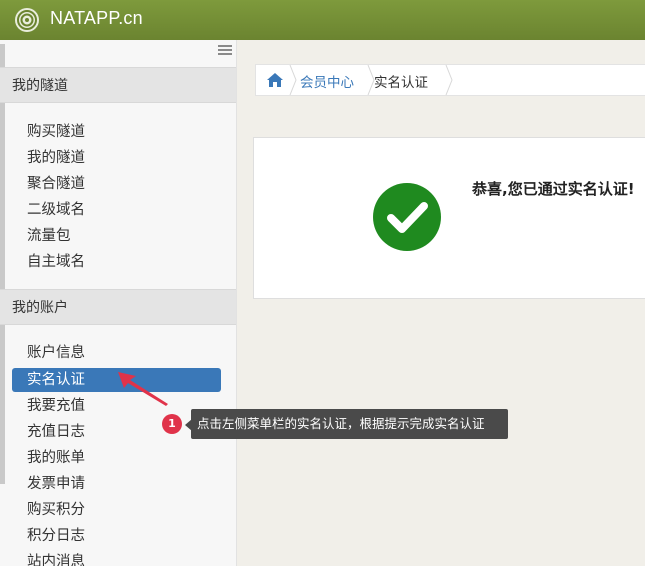 The width and height of the screenshot is (645, 566). What do you see at coordinates (116, 236) in the screenshot?
I see `sidebar-item-traffic-pack: 流量包` at bounding box center [116, 236].